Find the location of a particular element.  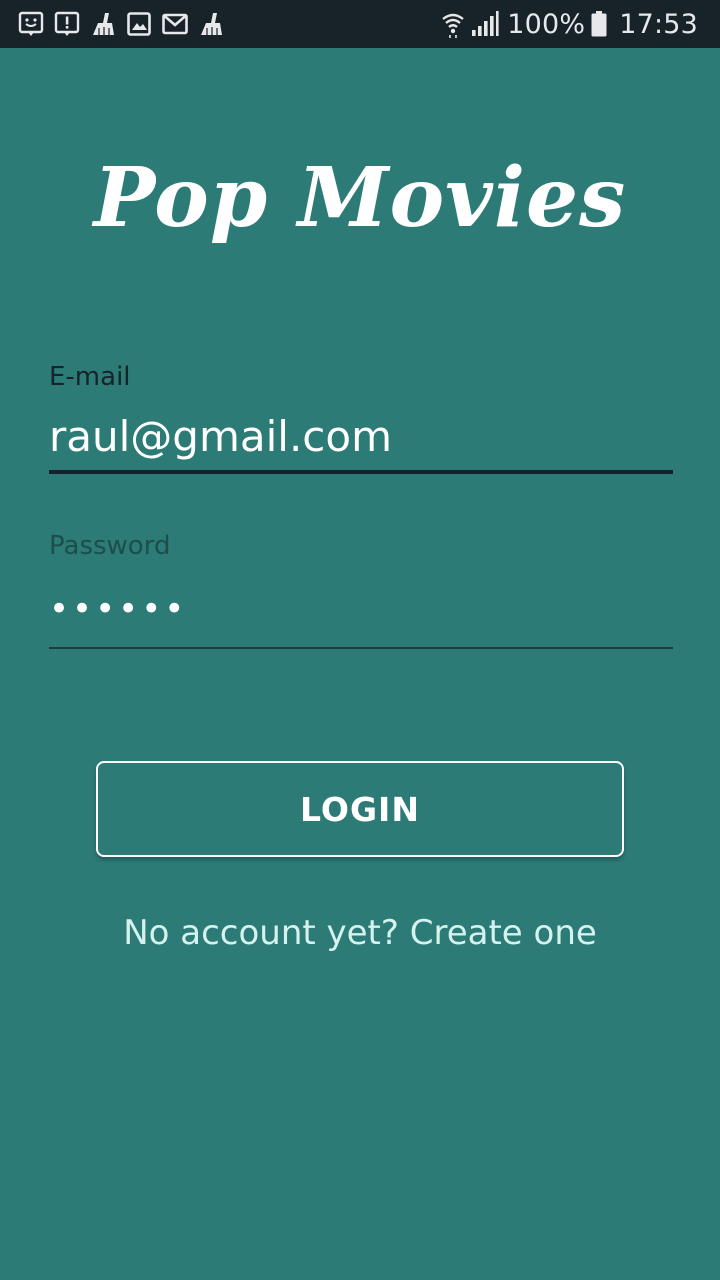

clock: 17:53 is located at coordinates (658, 24).